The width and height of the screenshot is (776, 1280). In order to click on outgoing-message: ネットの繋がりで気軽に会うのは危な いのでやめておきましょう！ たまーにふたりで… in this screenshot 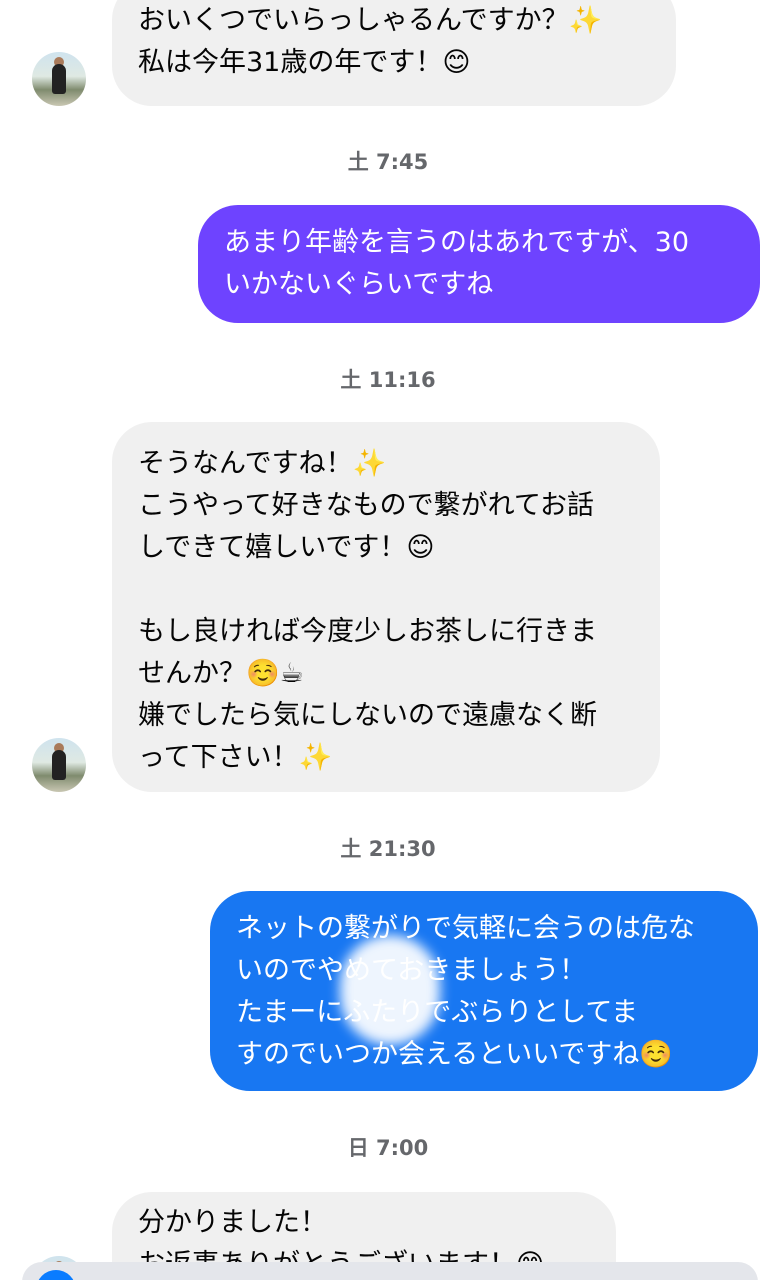, I will do `click(484, 991)`.